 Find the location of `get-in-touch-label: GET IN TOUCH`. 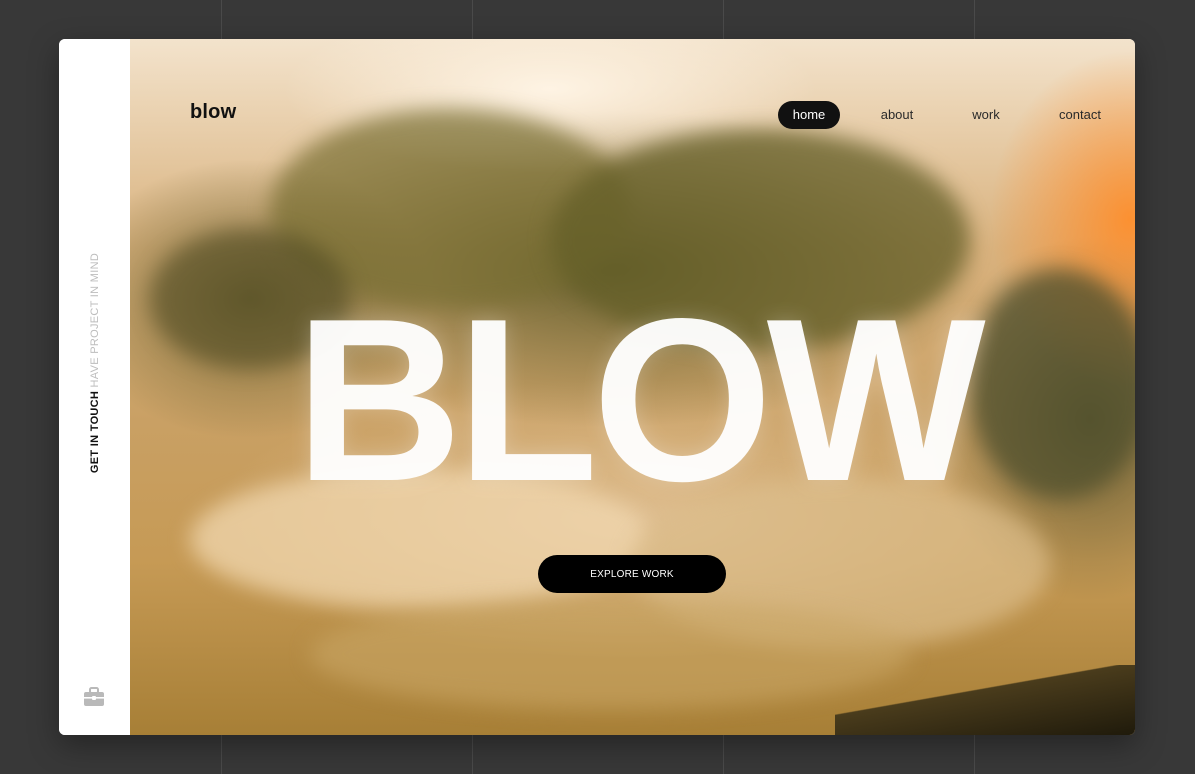

get-in-touch-label: GET IN TOUCH is located at coordinates (94, 432).